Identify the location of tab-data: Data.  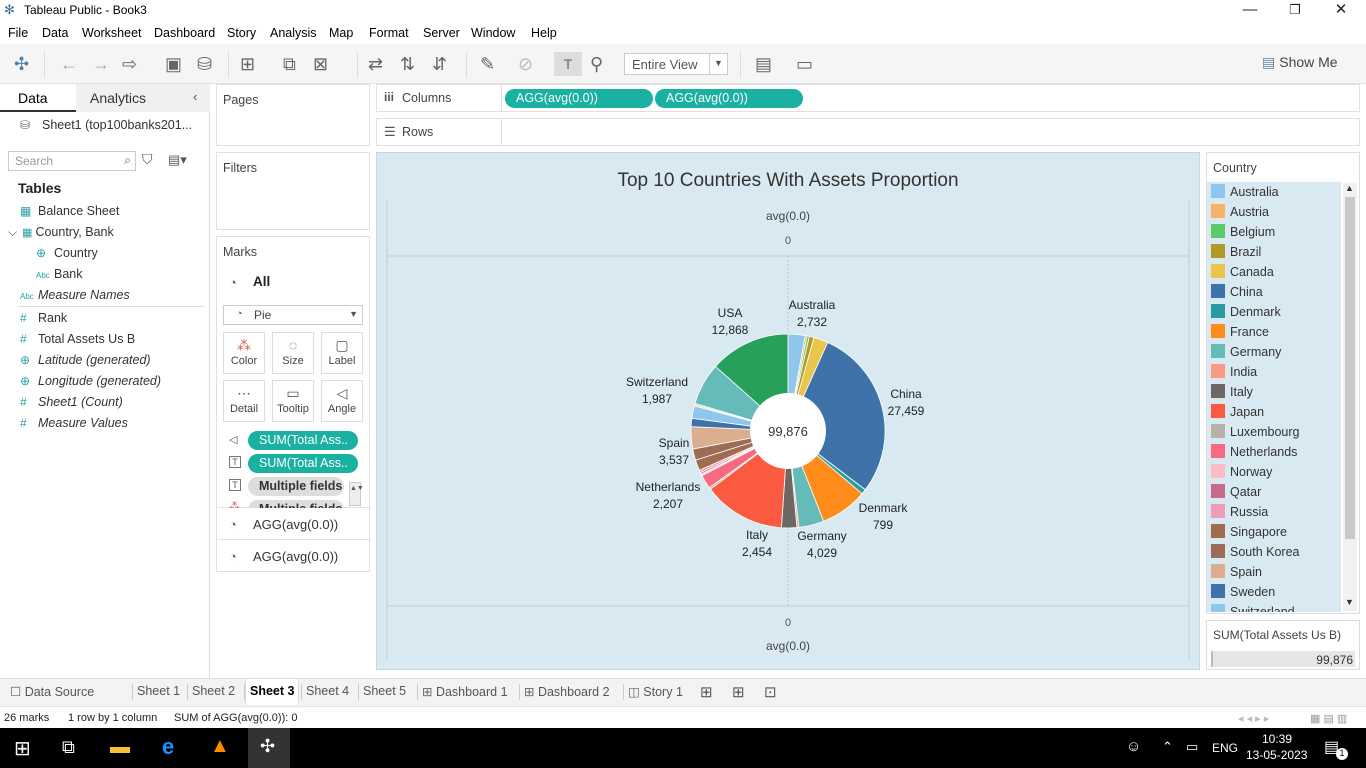
(38, 98).